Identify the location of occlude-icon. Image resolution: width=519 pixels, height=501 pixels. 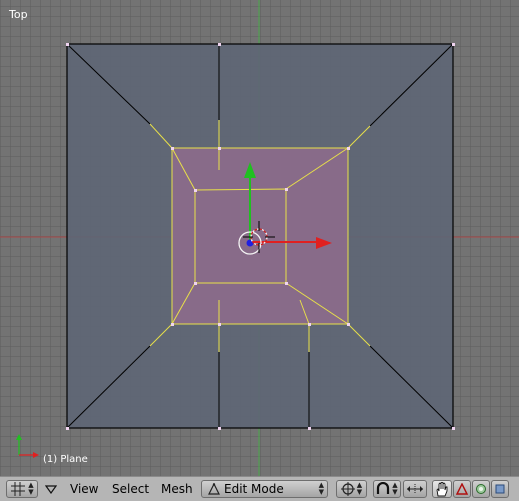
(500, 489).